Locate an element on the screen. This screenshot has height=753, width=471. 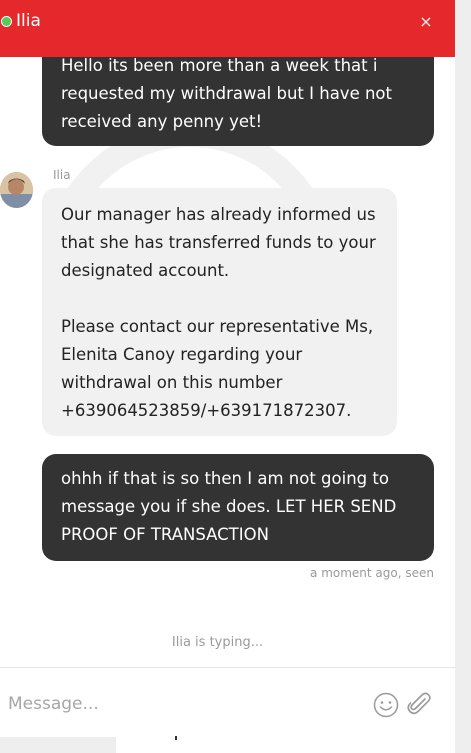
smiley-icon is located at coordinates (386, 705).